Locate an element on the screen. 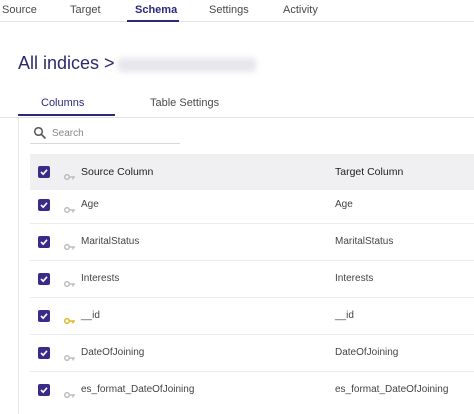  tab-settings: Settings is located at coordinates (229, 10).